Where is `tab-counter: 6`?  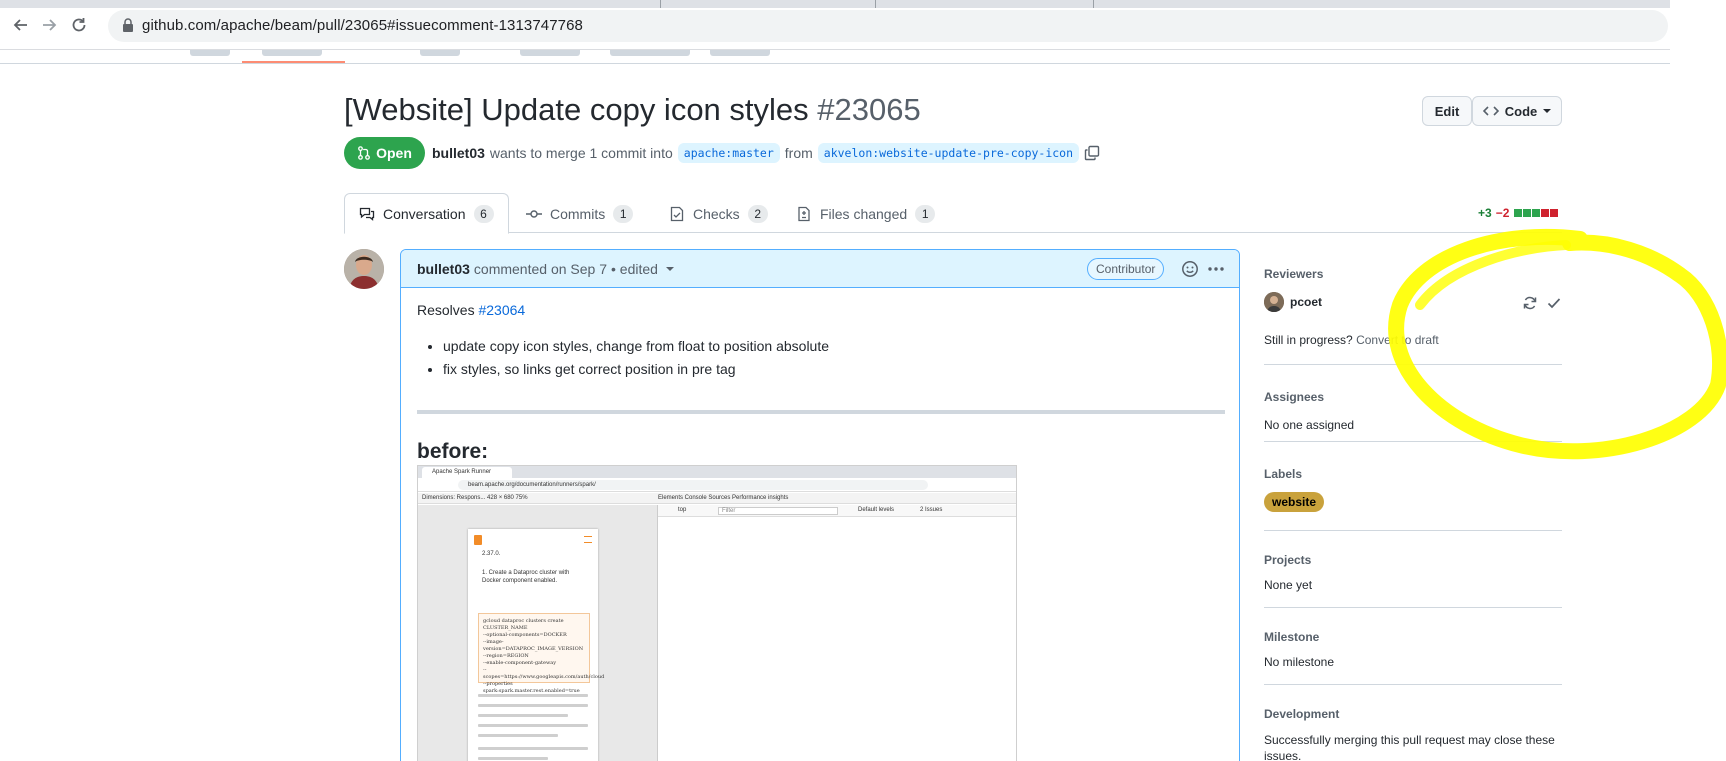
tab-counter: 6 is located at coordinates (483, 213).